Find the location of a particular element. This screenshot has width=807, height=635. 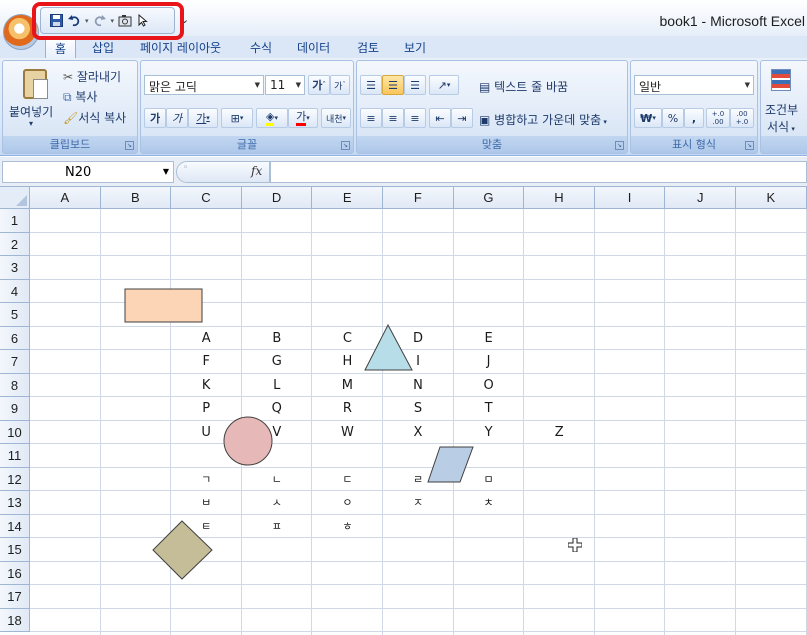

cell-g8: O is located at coordinates (489, 385).